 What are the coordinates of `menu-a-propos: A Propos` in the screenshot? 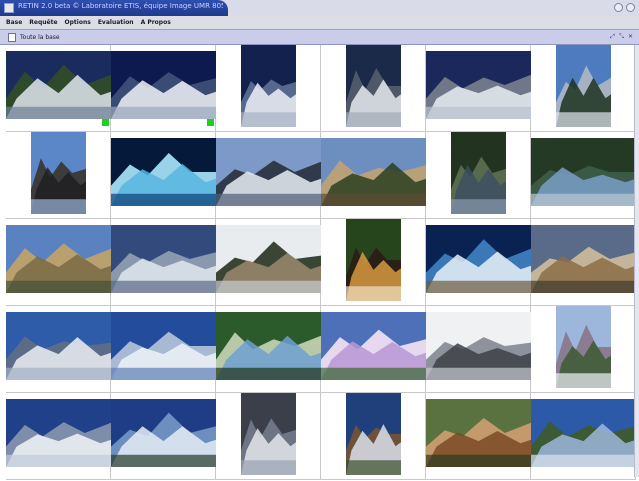 It's located at (156, 22).